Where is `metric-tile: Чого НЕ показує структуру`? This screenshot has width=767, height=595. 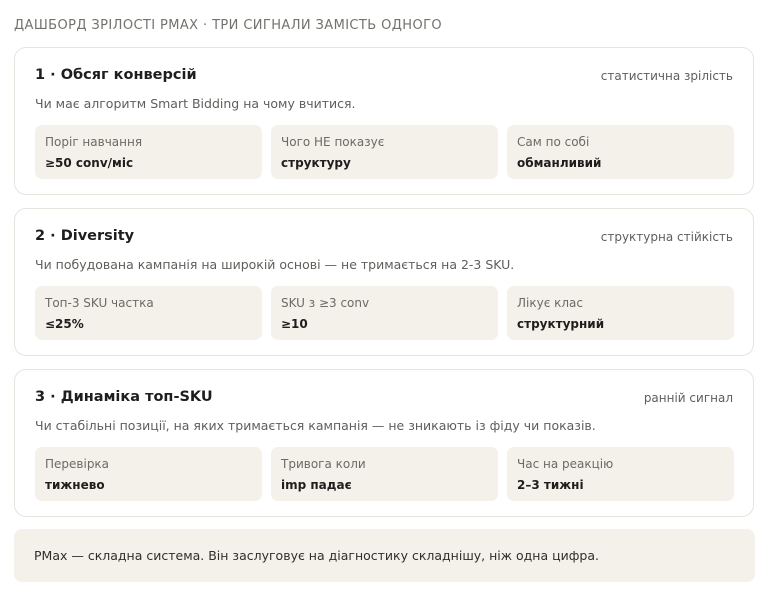
metric-tile: Чого НЕ показує структуру is located at coordinates (384, 152).